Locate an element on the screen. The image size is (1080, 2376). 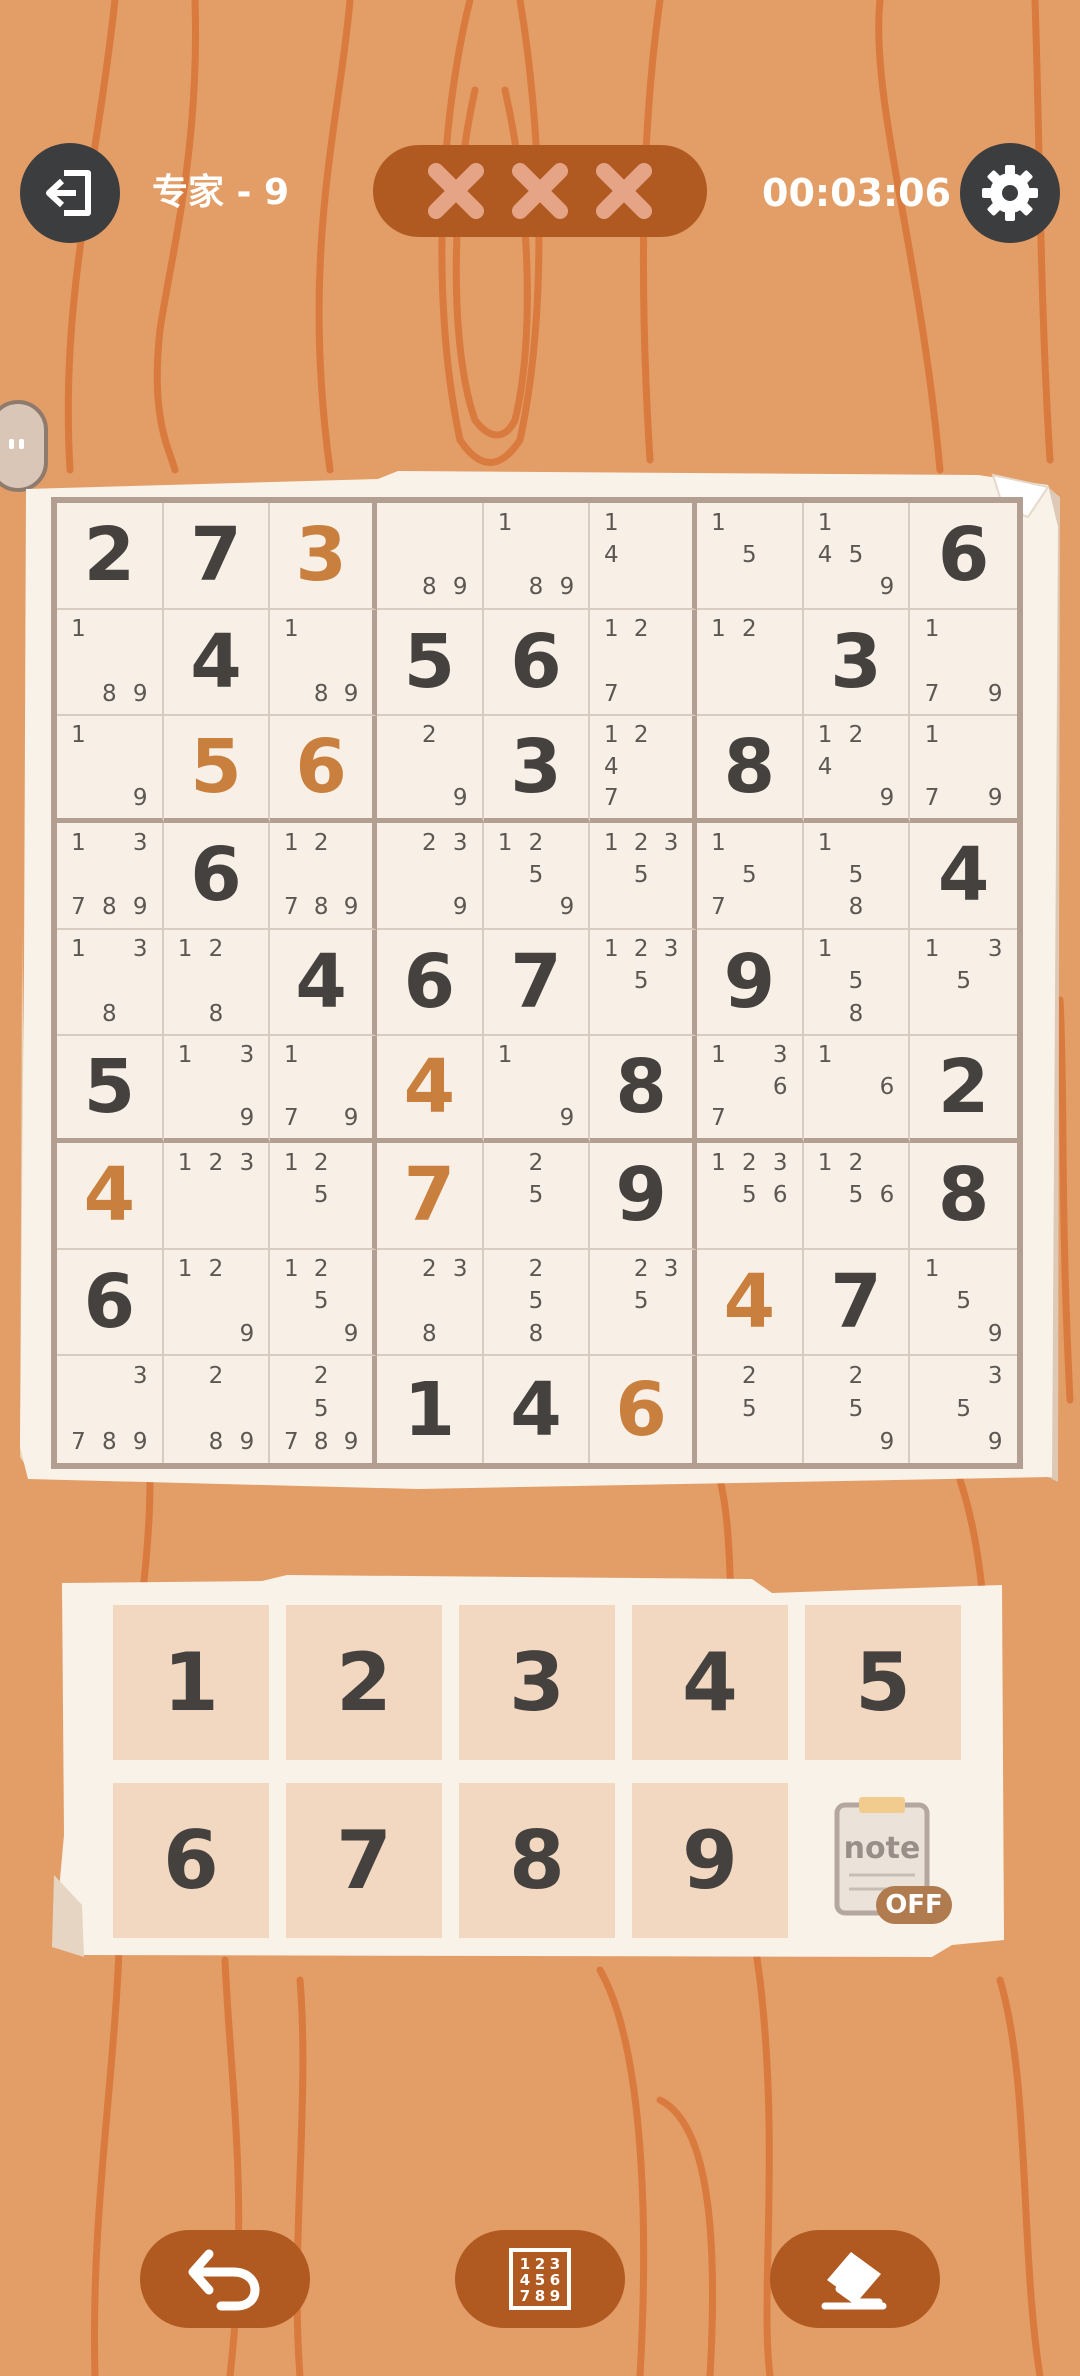
sudoku-cell: 2 59 is located at coordinates (857, 1409).